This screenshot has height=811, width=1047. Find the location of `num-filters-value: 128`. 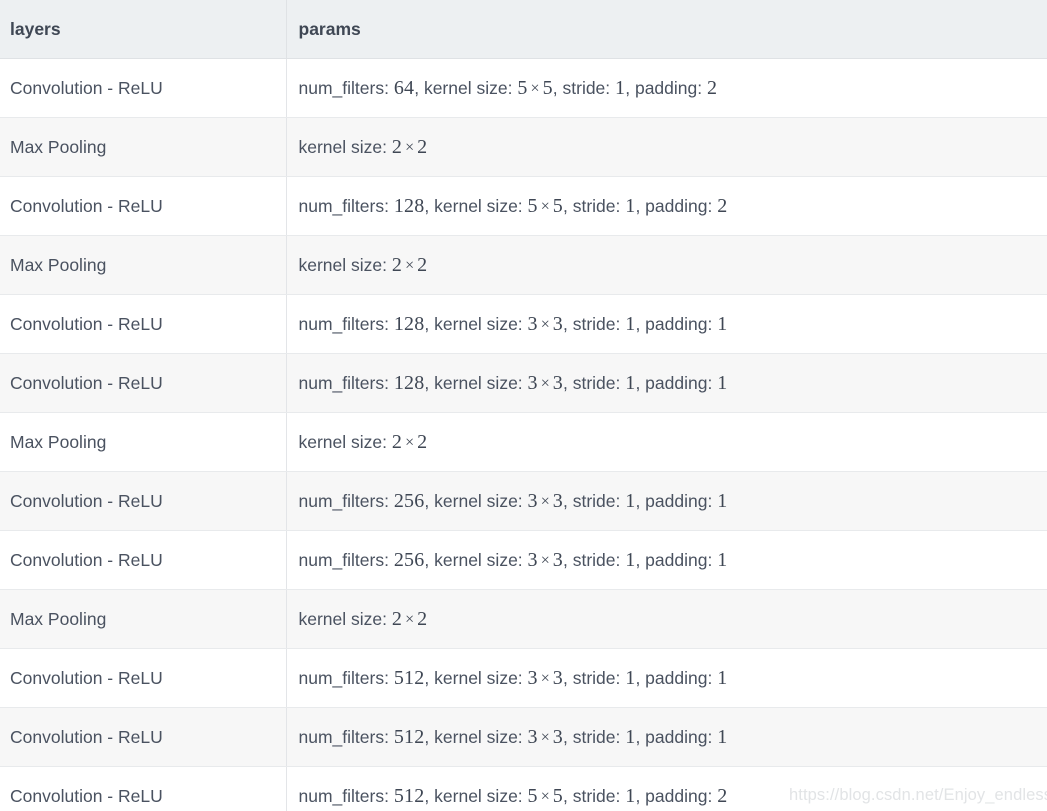

num-filters-value: 128 is located at coordinates (409, 205).